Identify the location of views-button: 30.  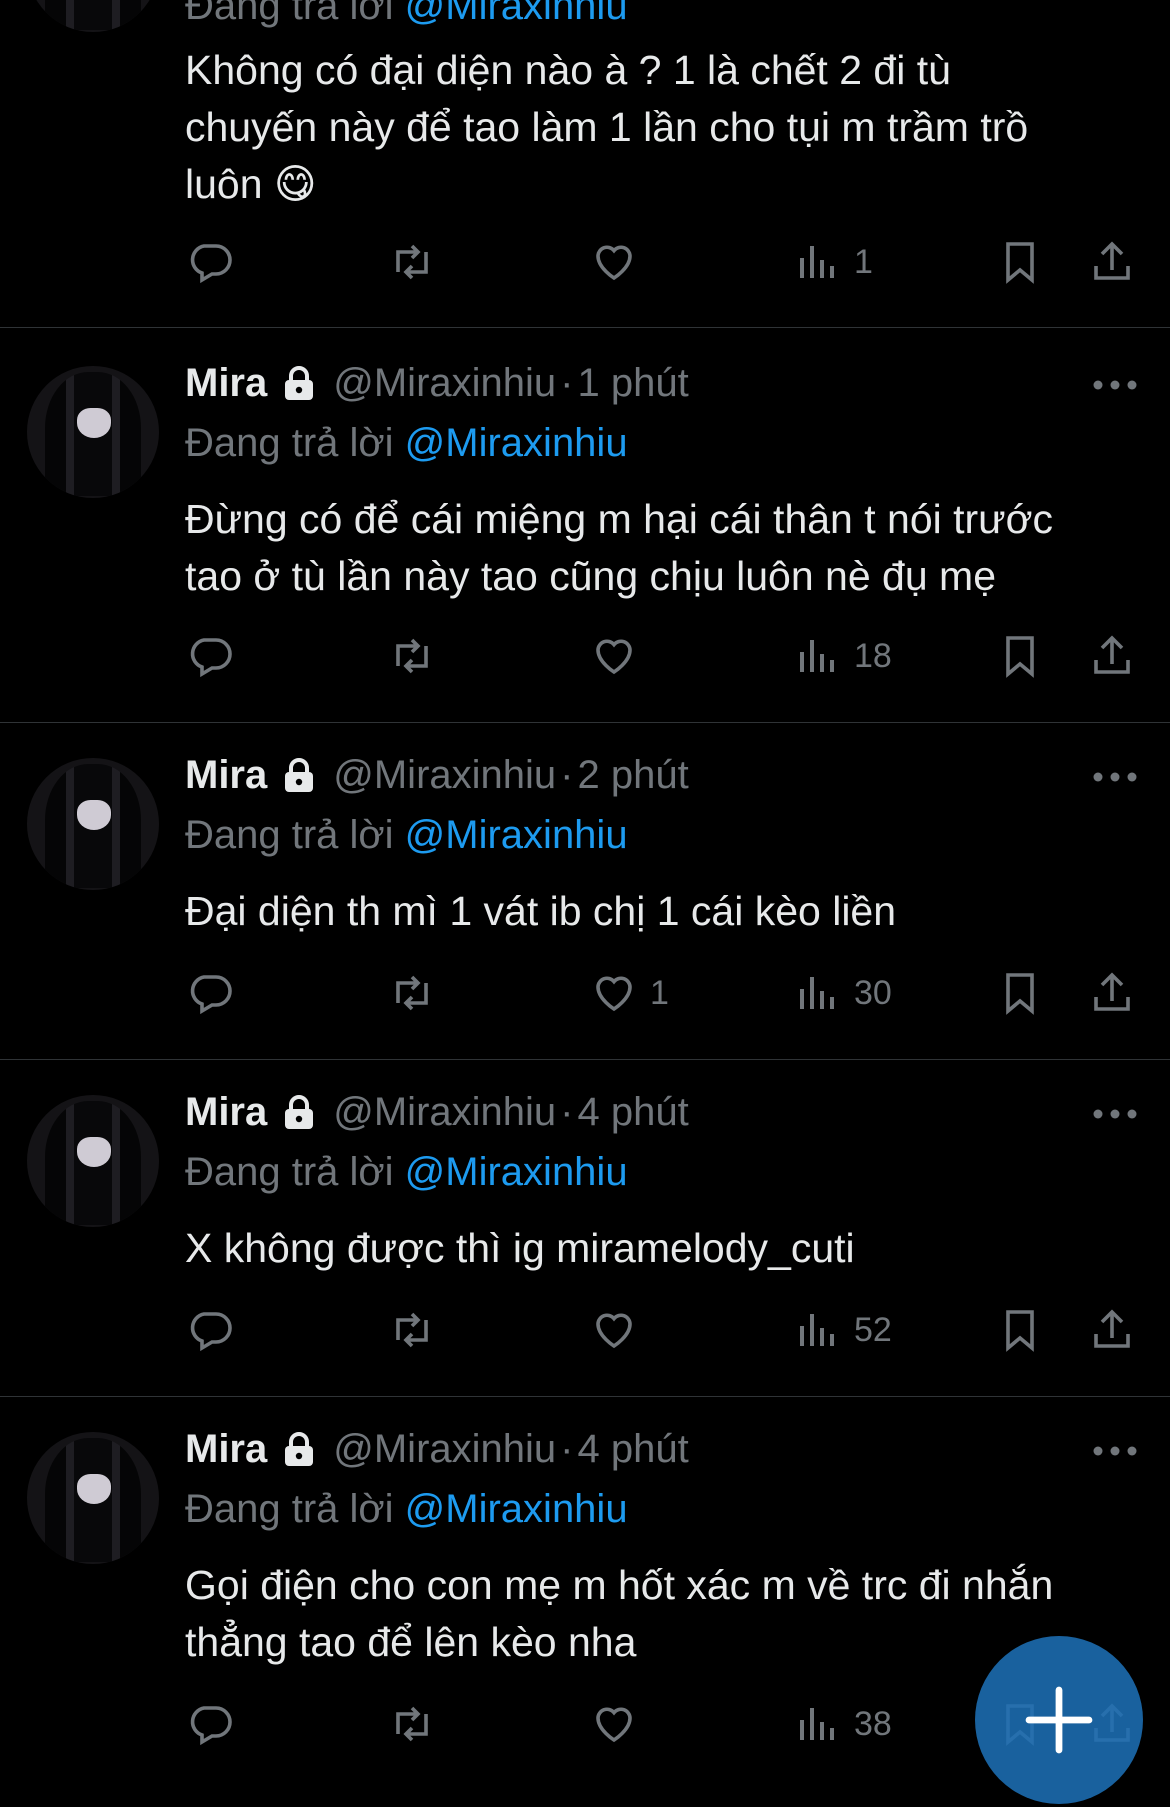
(843, 993).